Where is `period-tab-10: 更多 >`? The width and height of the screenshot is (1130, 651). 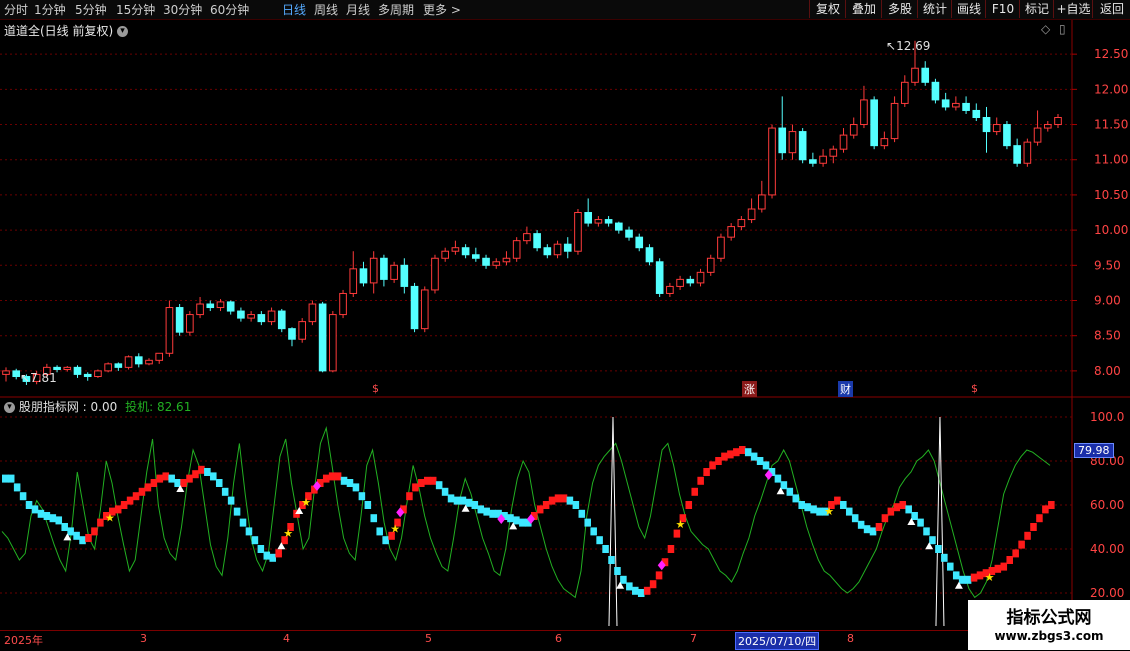
period-tab-10: 更多 > is located at coordinates (442, 9).